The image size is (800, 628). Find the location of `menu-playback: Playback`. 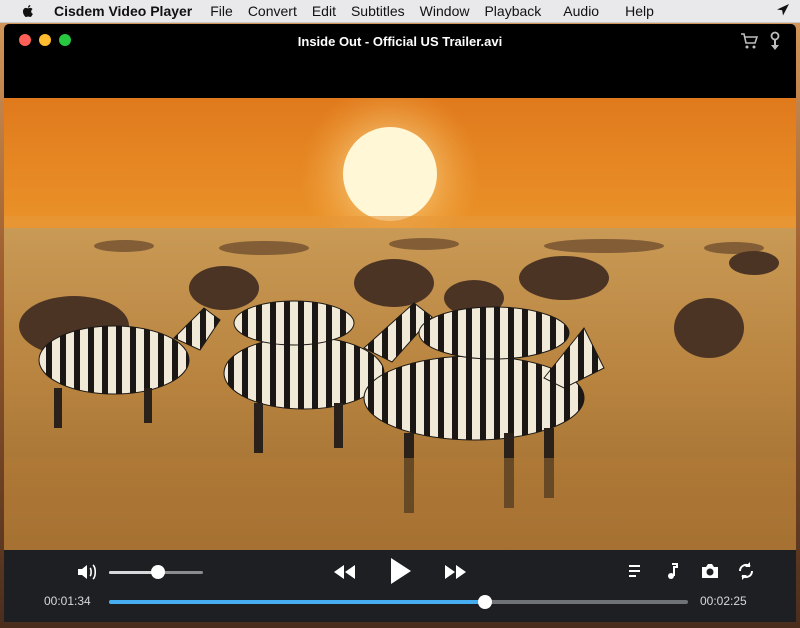

menu-playback: Playback is located at coordinates (512, 11).